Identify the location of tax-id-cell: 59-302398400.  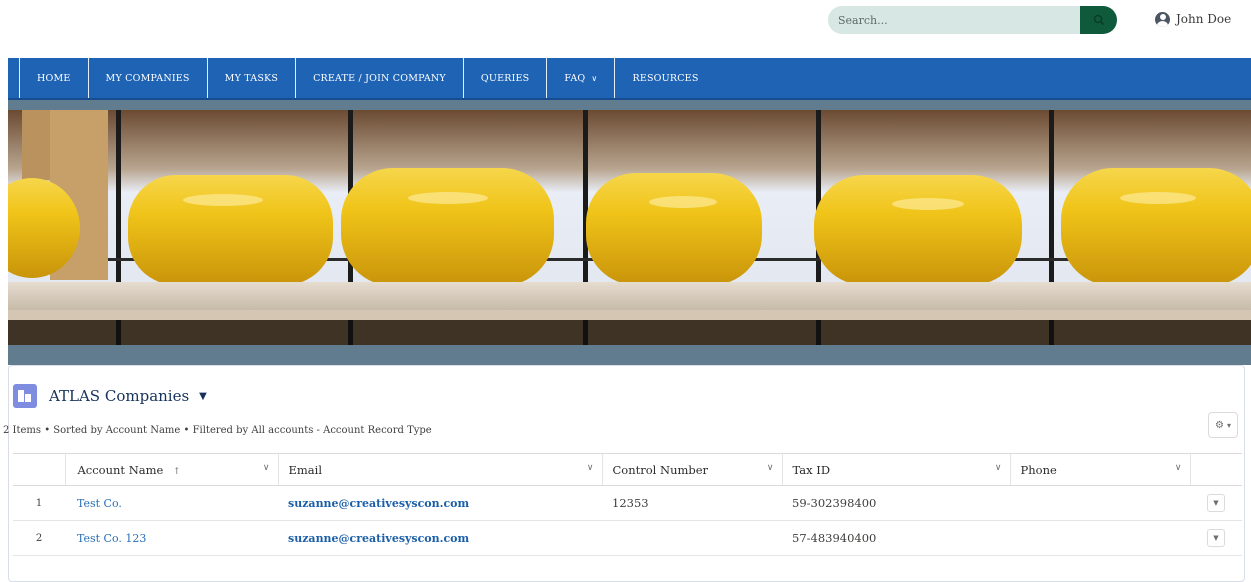
(896, 503).